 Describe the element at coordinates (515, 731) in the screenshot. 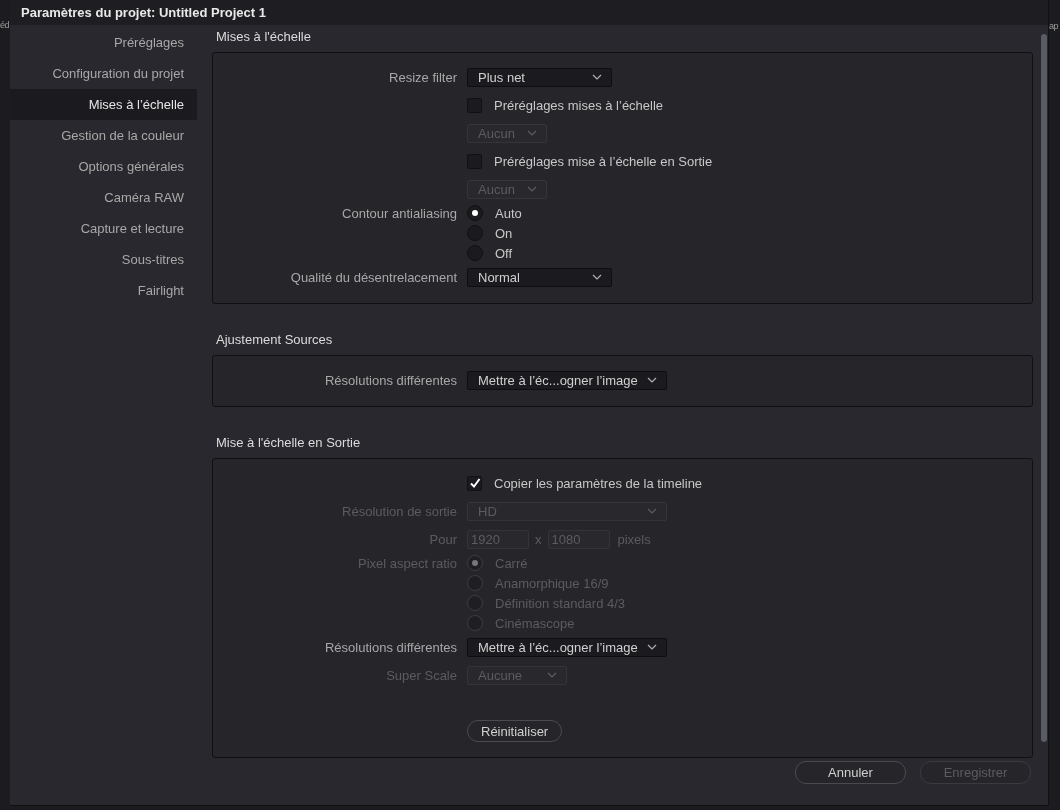

I see `reset-button: Réinitialiser` at that location.